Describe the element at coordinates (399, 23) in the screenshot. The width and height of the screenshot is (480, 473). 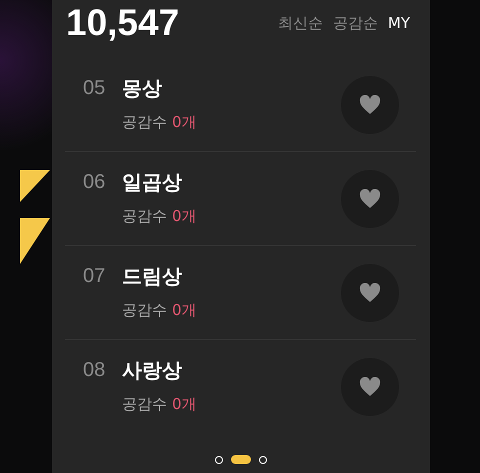
I see `sort-tab: MY` at that location.